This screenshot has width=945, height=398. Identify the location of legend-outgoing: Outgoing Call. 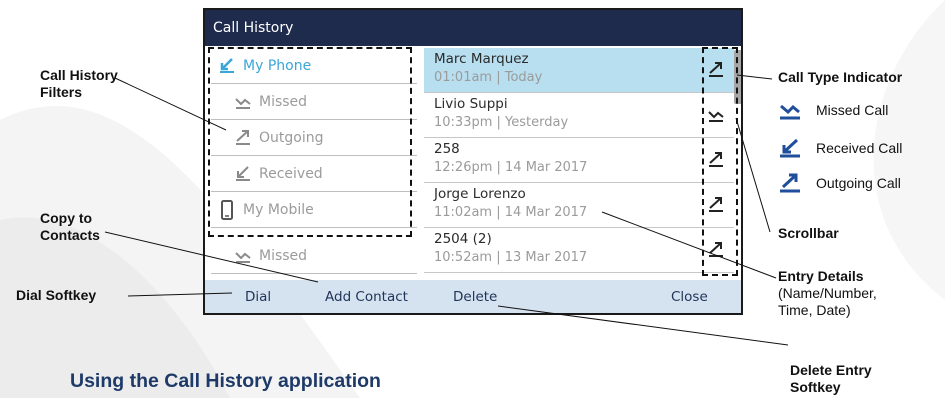
(839, 183).